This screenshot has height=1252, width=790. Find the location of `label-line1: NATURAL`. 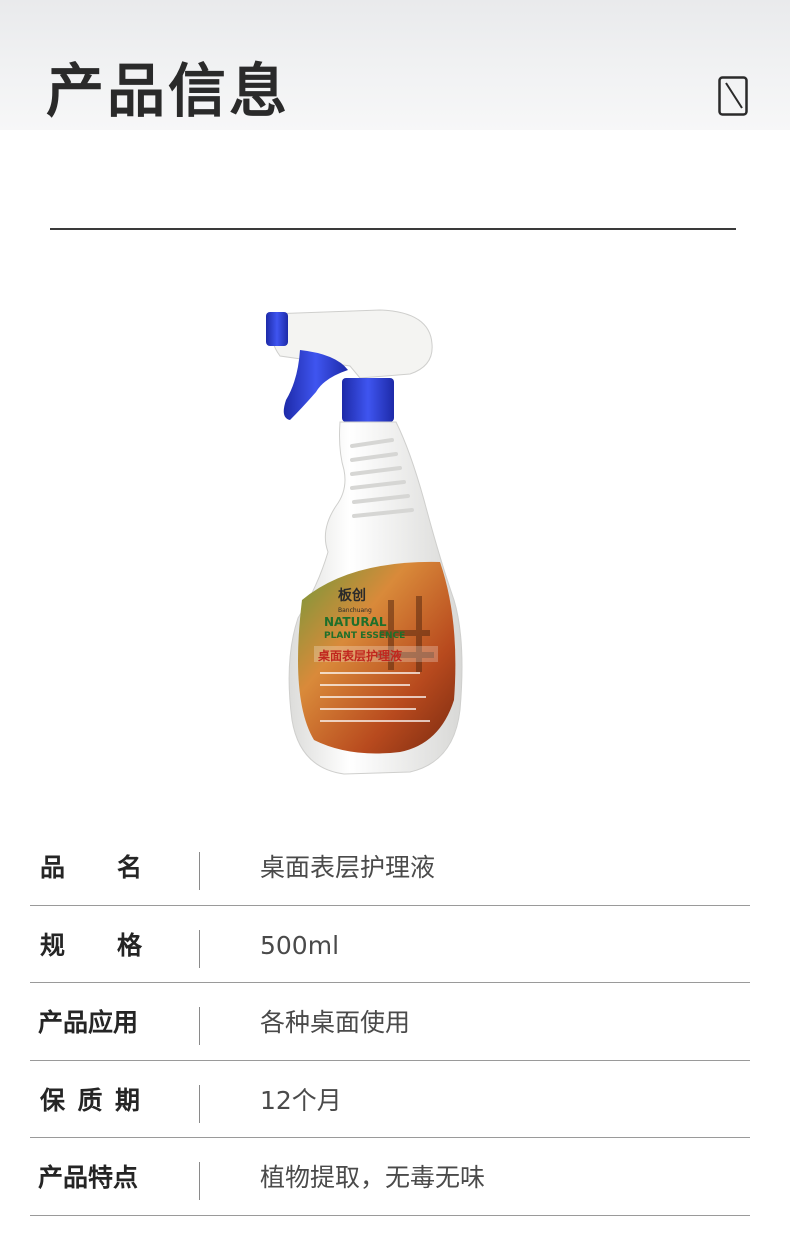

label-line1: NATURAL is located at coordinates (355, 622).